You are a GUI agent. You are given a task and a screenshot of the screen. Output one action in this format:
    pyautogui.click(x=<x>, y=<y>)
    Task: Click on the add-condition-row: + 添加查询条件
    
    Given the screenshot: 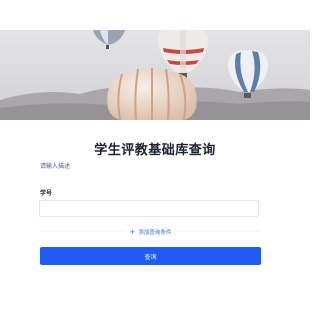 What is the action you would take?
    pyautogui.click(x=150, y=232)
    